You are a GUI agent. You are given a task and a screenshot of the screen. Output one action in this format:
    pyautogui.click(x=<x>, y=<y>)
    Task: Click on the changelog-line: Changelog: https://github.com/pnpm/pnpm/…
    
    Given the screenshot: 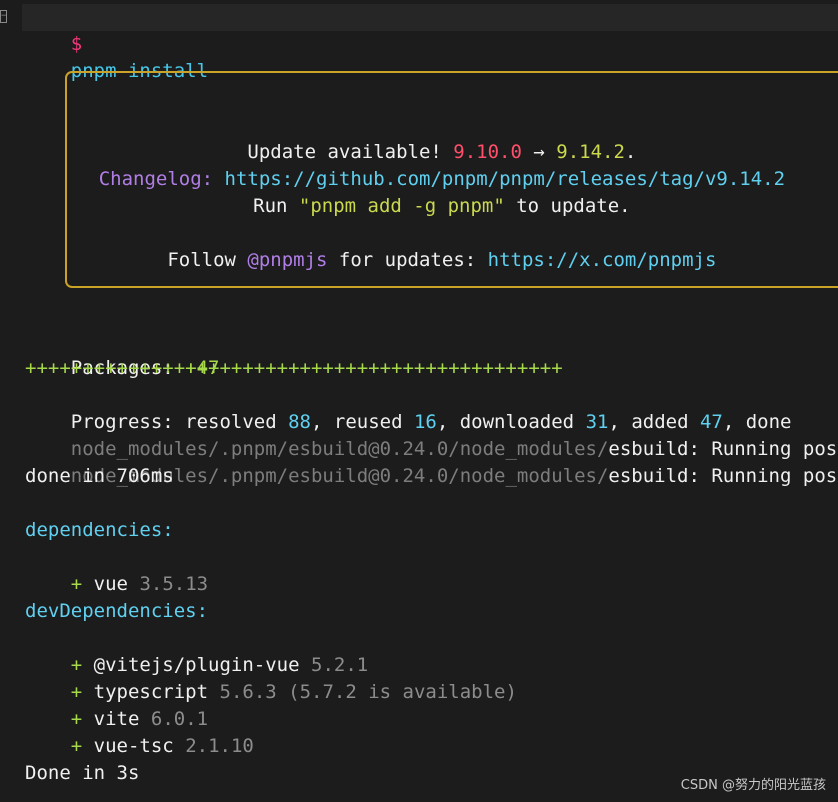 What is the action you would take?
    pyautogui.click(x=419, y=164)
    